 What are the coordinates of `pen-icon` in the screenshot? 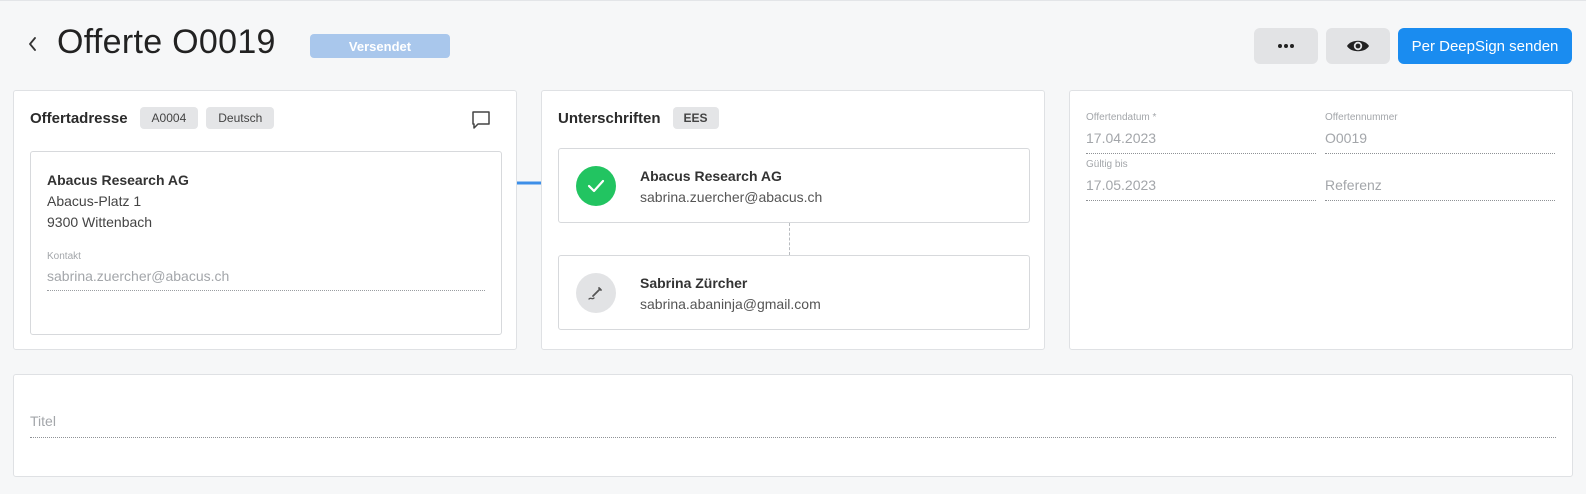 It's located at (595, 293).